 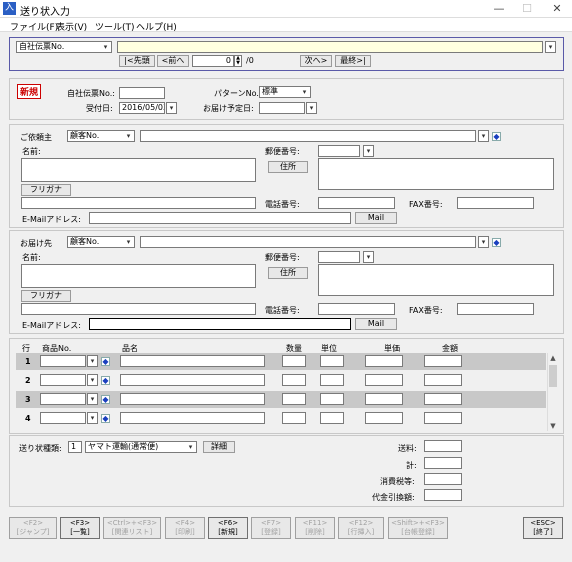 I want to click on pattern-select: 標準 ▾, so click(x=285, y=92).